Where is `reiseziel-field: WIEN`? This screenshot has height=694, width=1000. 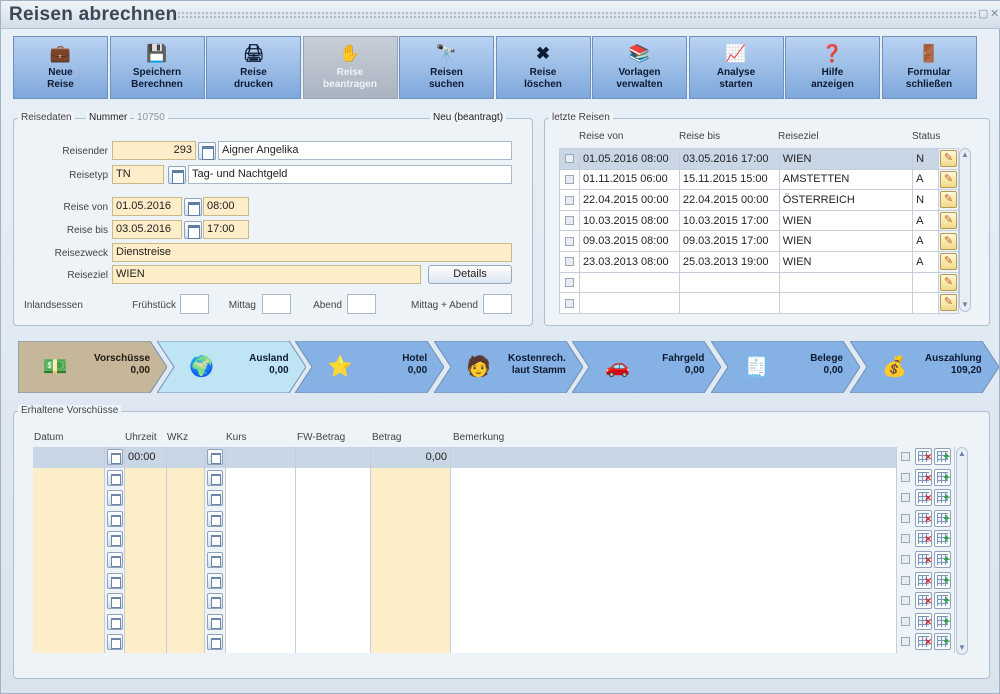 reiseziel-field: WIEN is located at coordinates (266, 274).